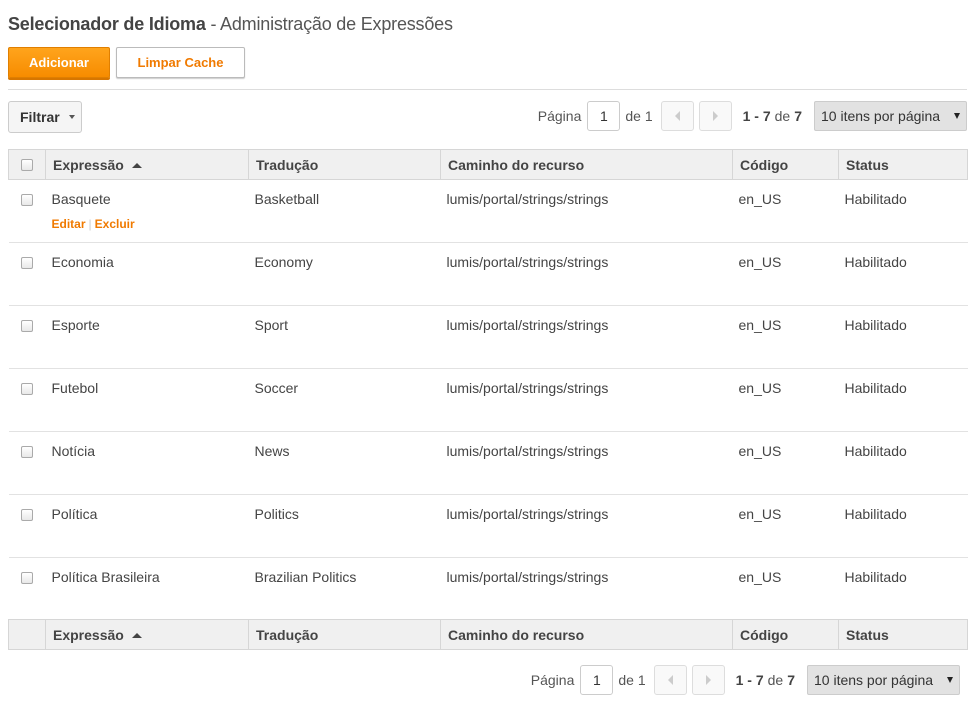 The height and width of the screenshot is (725, 975). Describe the element at coordinates (69, 224) in the screenshot. I see `edit-link: Editar` at that location.